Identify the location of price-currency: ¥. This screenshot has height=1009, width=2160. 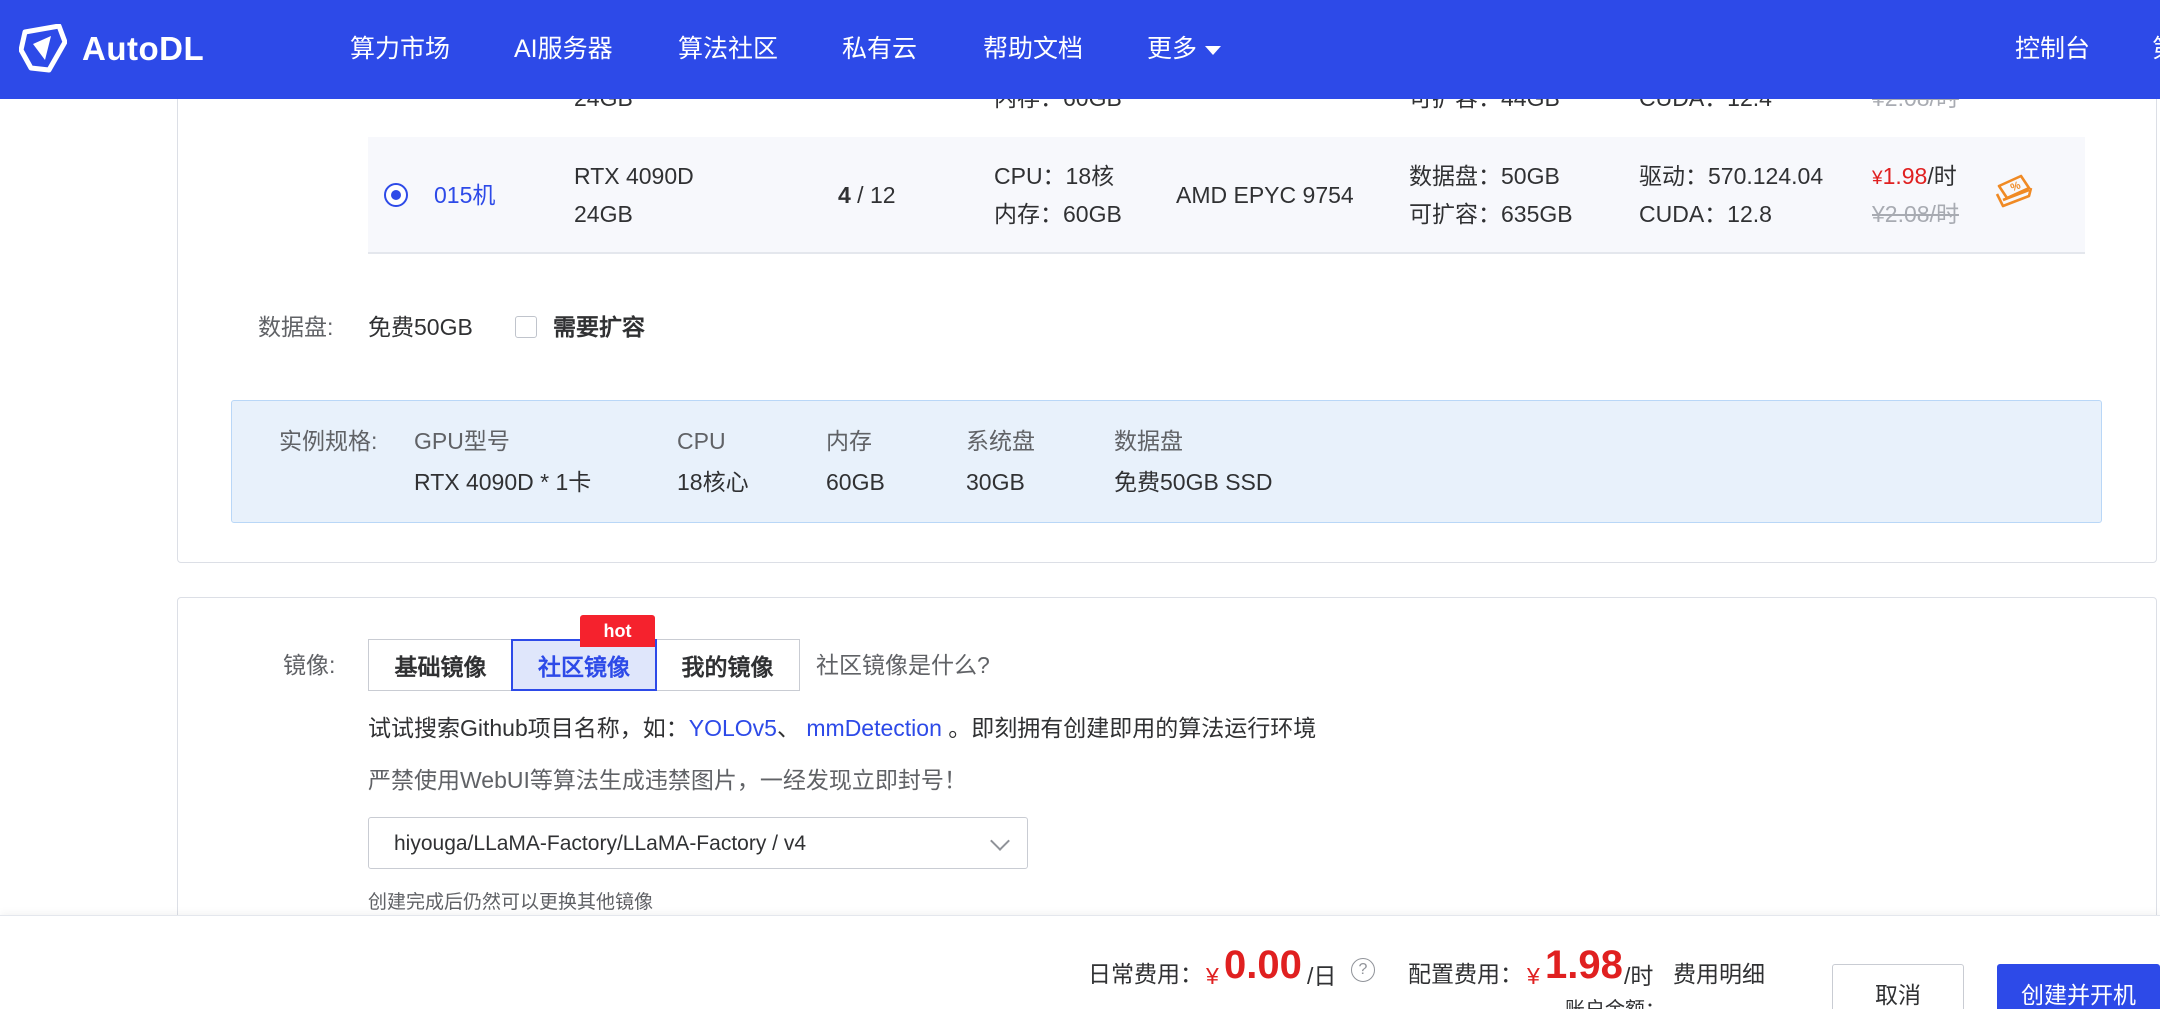
(1877, 178).